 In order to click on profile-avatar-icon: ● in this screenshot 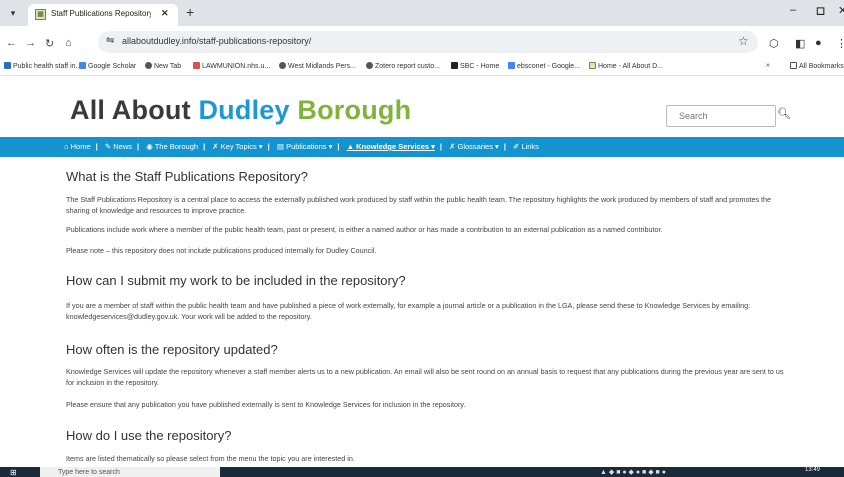, I will do `click(818, 43)`.